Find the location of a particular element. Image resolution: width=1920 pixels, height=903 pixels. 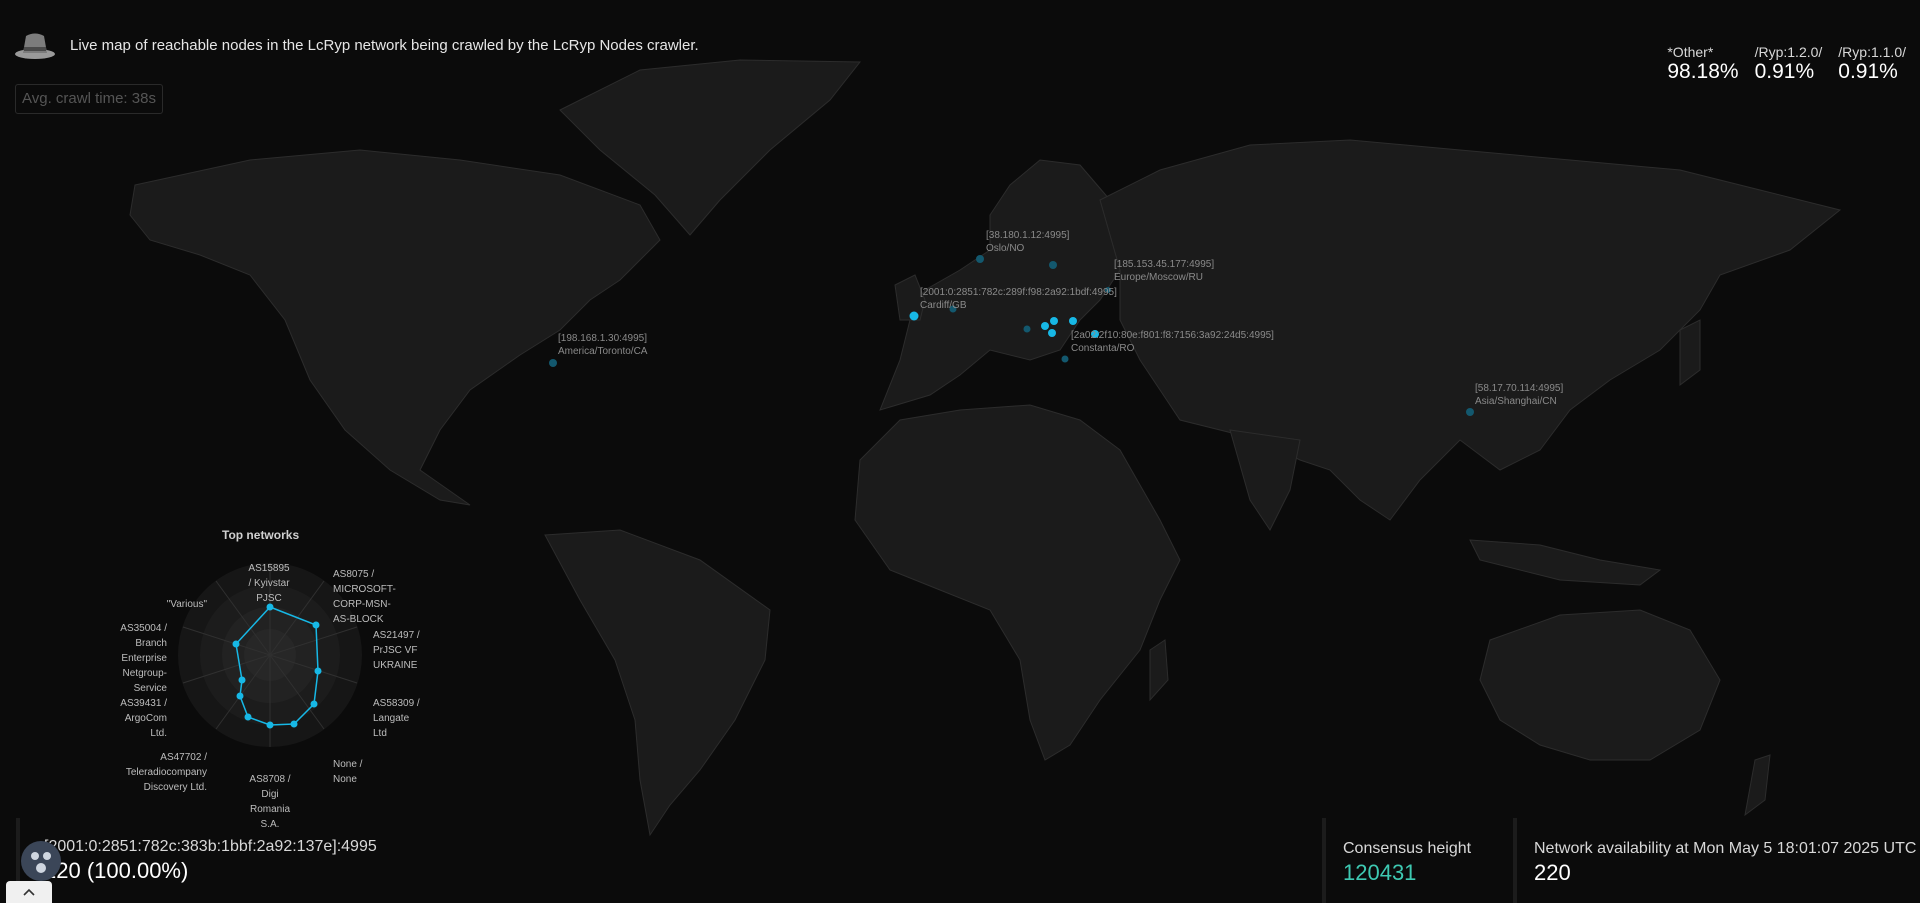

collapse-button is located at coordinates (29, 892).